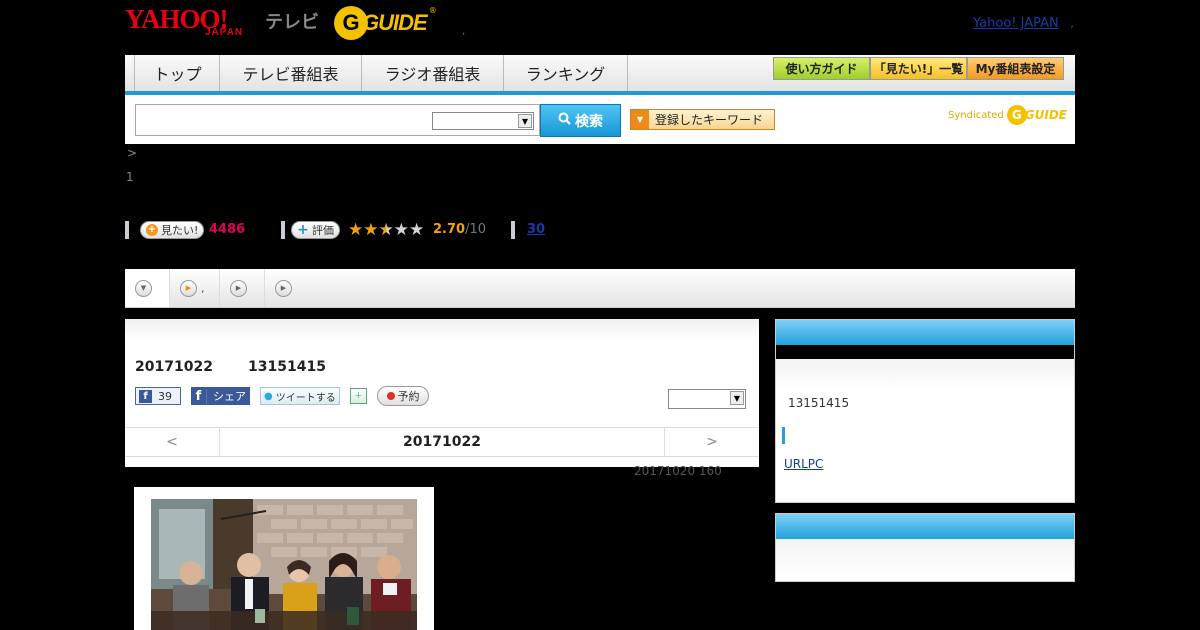 This screenshot has height=630, width=1200. I want to click on reserve-button: 予約, so click(403, 396).